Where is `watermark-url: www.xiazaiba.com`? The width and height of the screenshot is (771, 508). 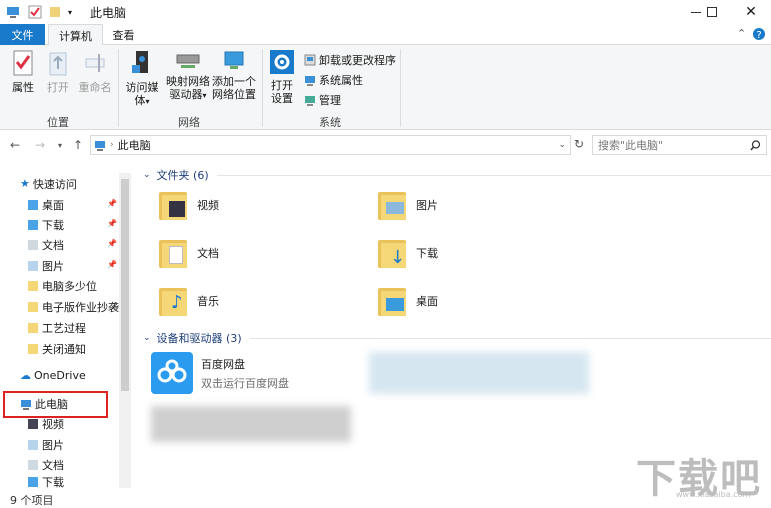
watermark-url: www.xiazaiba.com is located at coordinates (713, 494).